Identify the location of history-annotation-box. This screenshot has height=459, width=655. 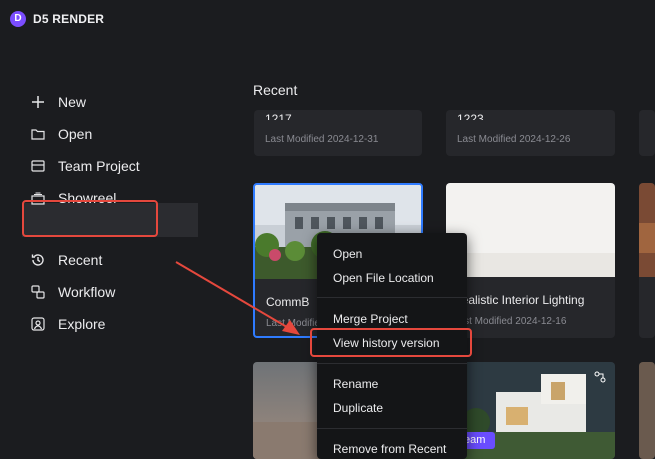
(391, 342).